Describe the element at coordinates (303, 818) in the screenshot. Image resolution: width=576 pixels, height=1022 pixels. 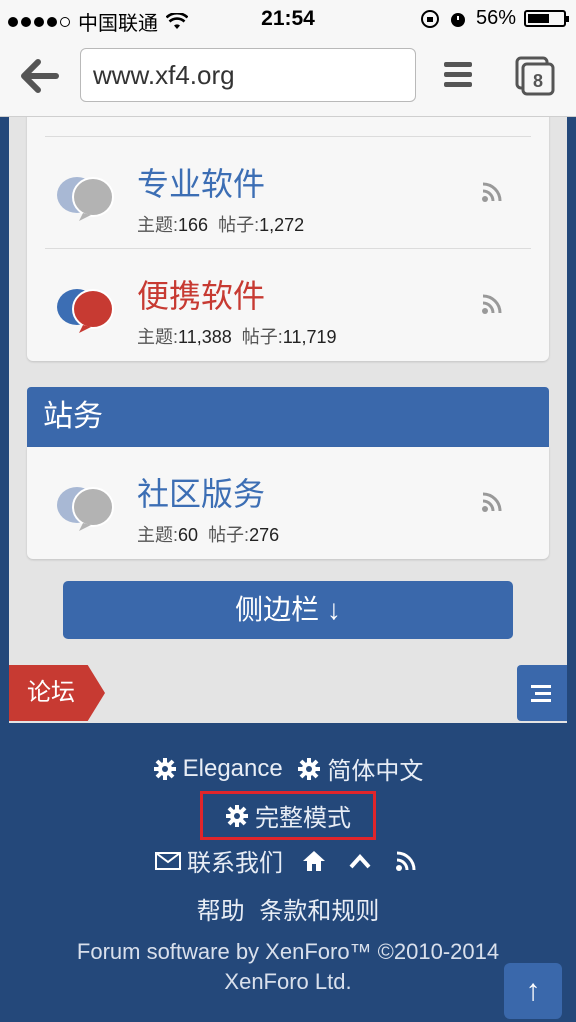
I see `full-mode-label: 完整模式` at that location.